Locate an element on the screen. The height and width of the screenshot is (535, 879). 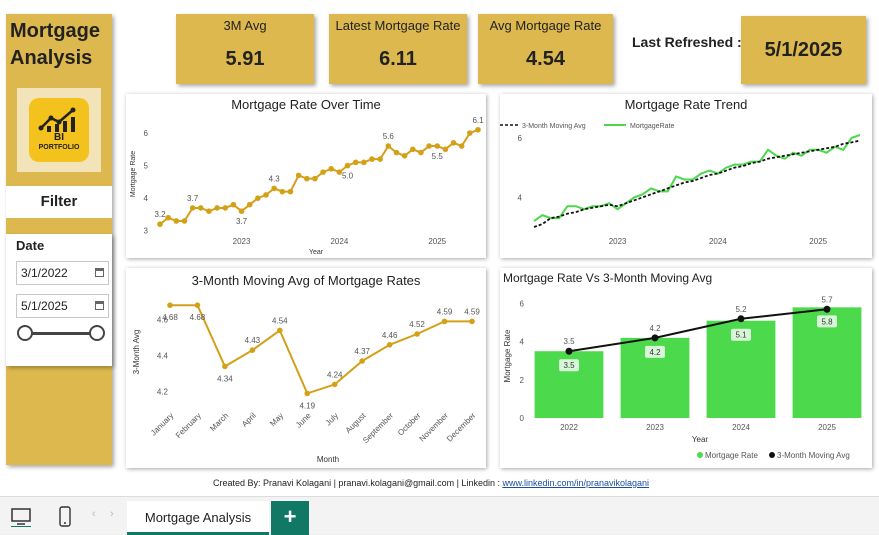
linkedin-link: www.linkedin.com/in/pranavikolagani is located at coordinates (575, 483).